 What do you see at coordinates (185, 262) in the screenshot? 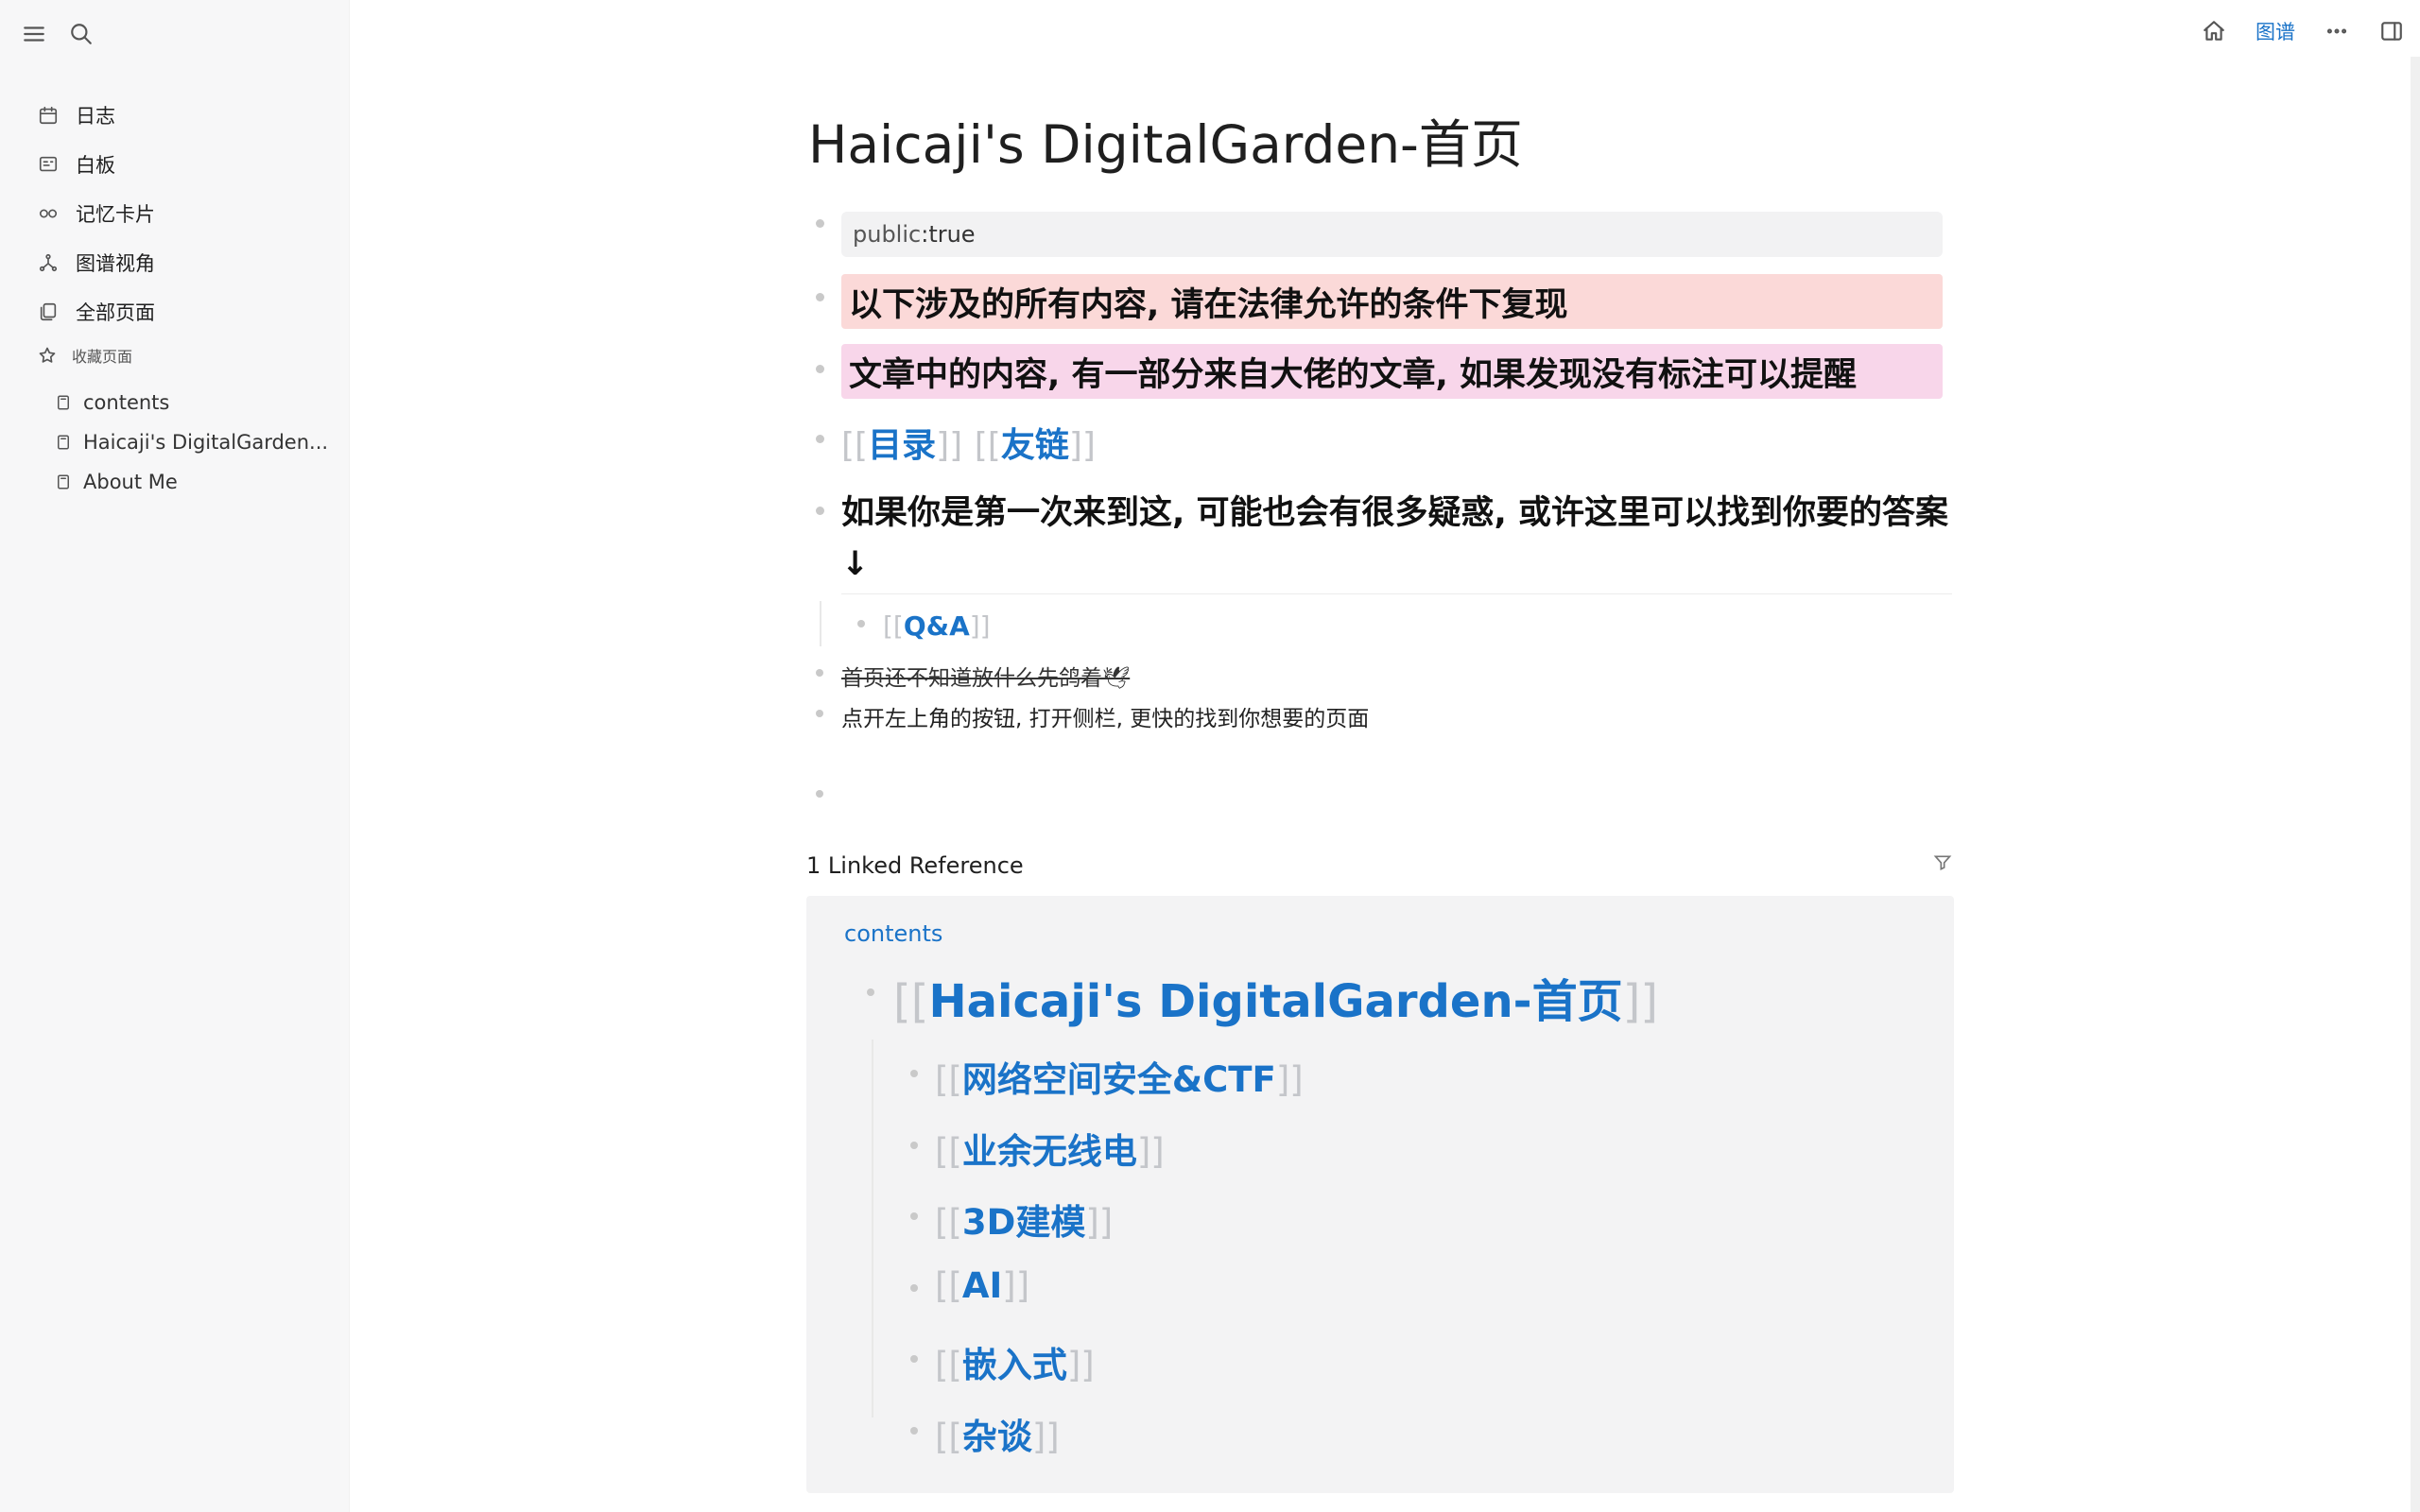
I see `sidebar-item-graph-view: 图谱视角` at bounding box center [185, 262].